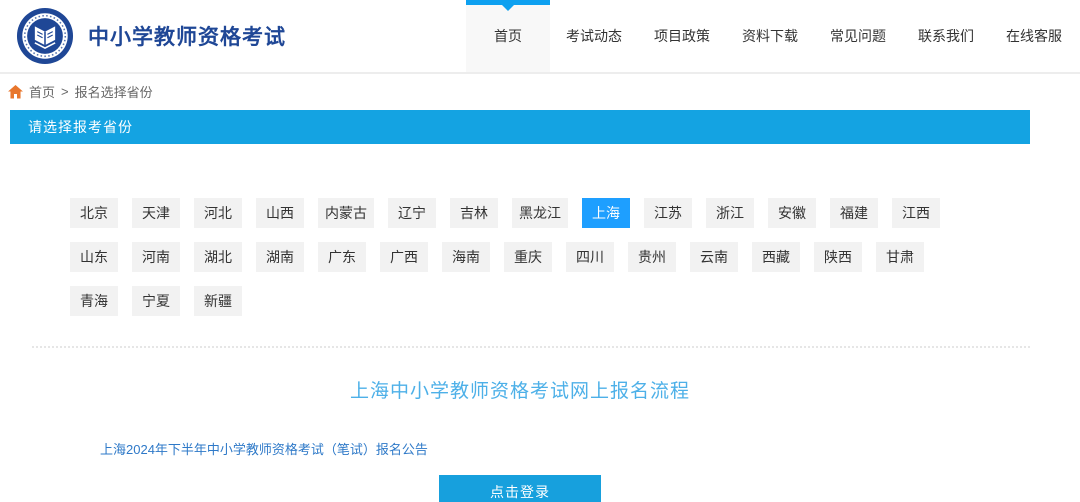 Image resolution: width=1080 pixels, height=502 pixels. I want to click on province-row: 山东 河南 湖北 湖南 广东 广西 海南 重庆 四川 贵州 云南 西藏 陕西 甘肃, so click(550, 257).